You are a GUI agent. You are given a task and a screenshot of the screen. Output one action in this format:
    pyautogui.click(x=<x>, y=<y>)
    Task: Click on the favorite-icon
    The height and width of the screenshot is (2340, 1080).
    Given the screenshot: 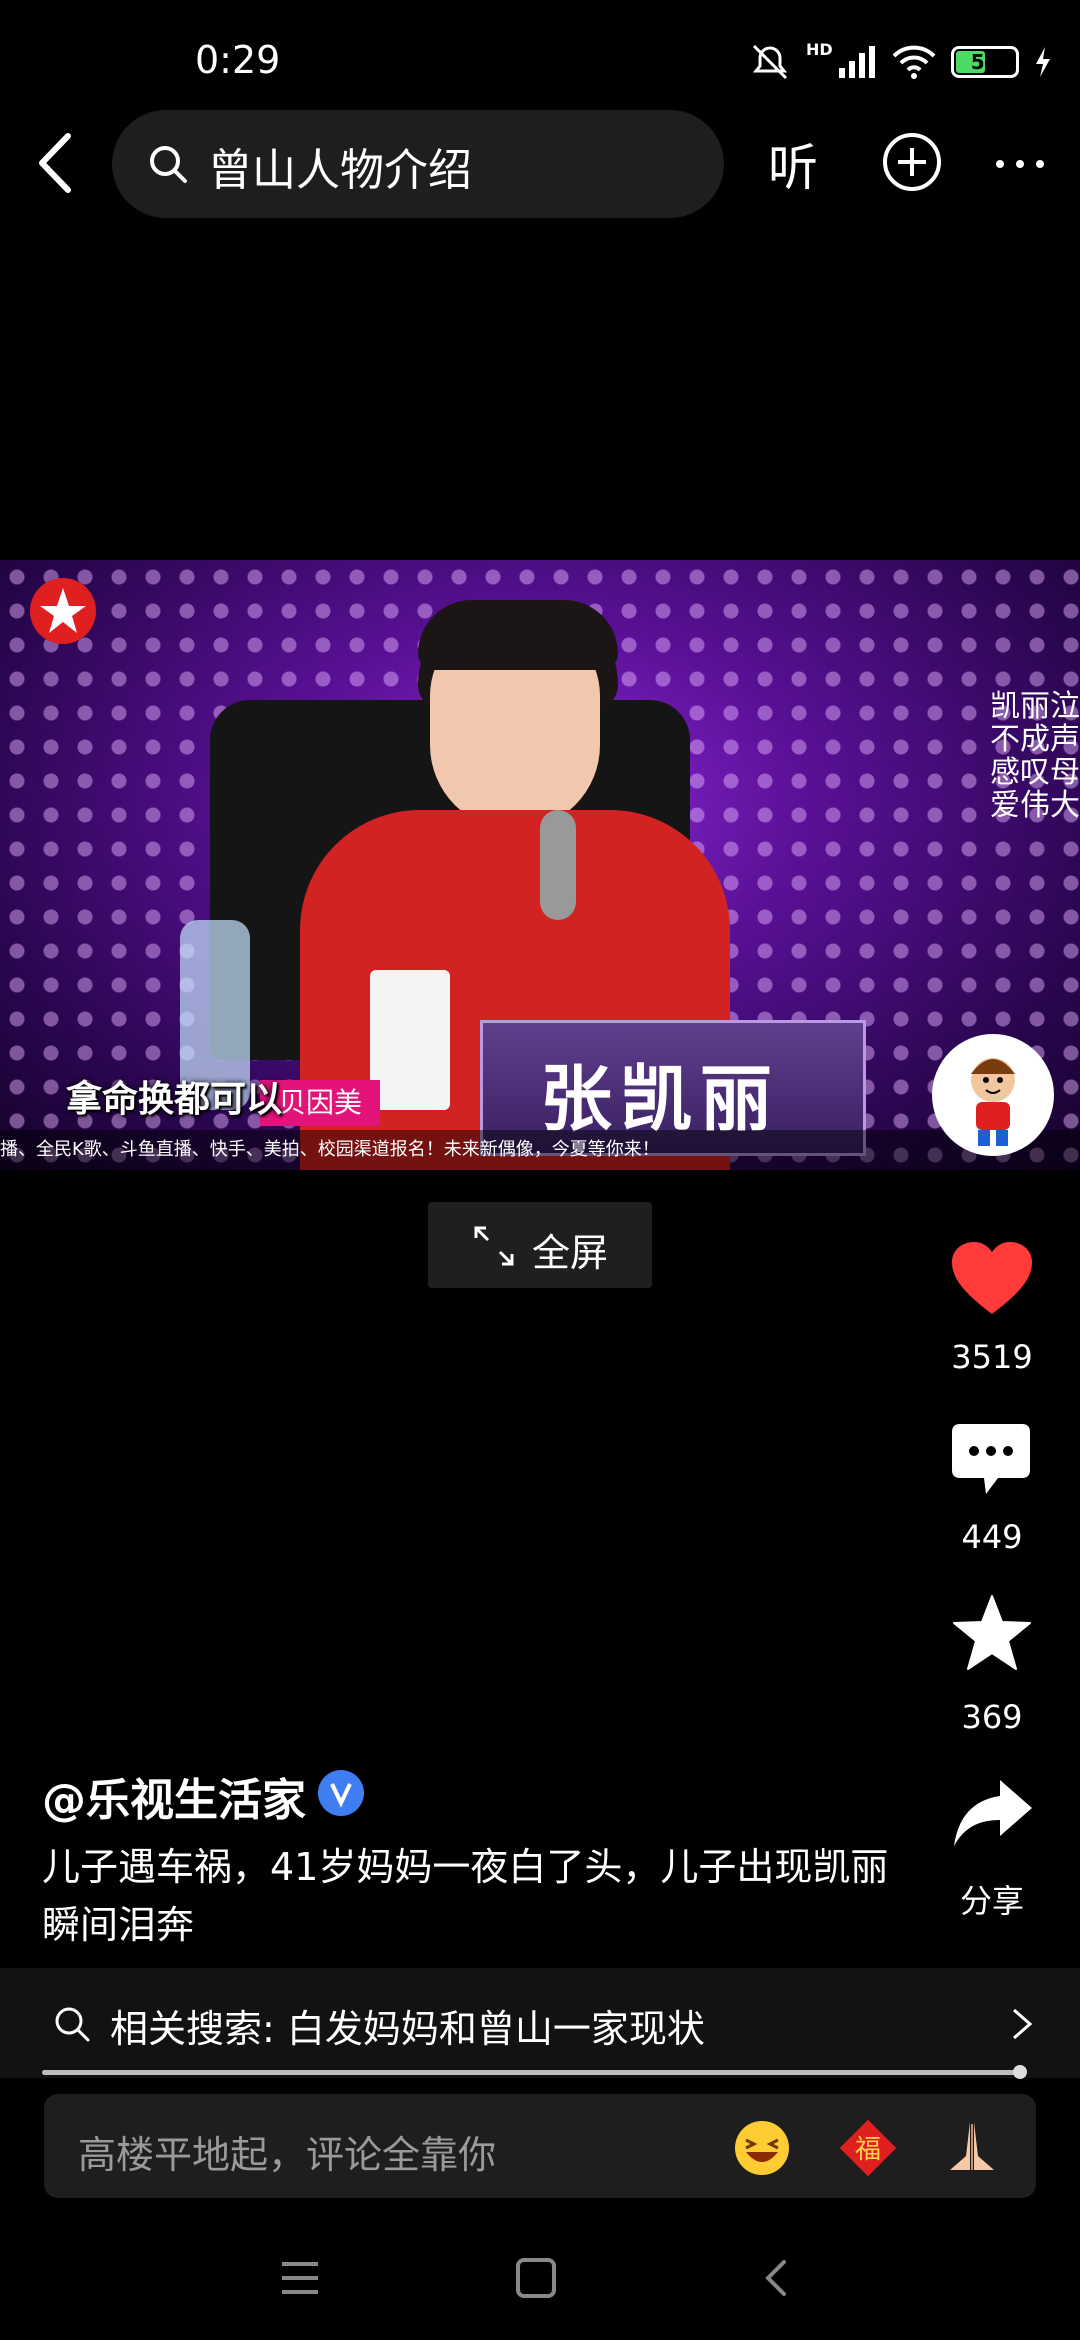 What is the action you would take?
    pyautogui.click(x=992, y=1633)
    